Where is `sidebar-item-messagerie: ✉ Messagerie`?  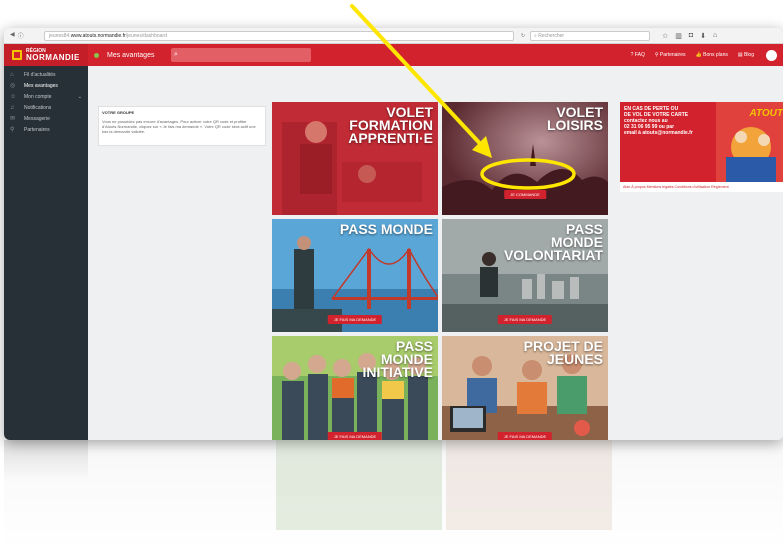
sidebar-item-messagerie: ✉ Messagerie is located at coordinates (46, 118).